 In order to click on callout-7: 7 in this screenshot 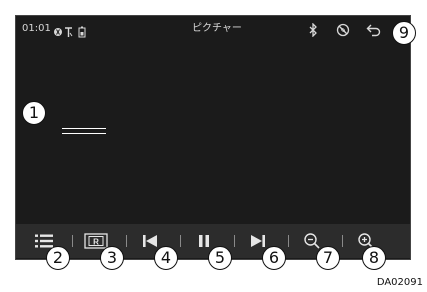, I will do `click(328, 258)`.